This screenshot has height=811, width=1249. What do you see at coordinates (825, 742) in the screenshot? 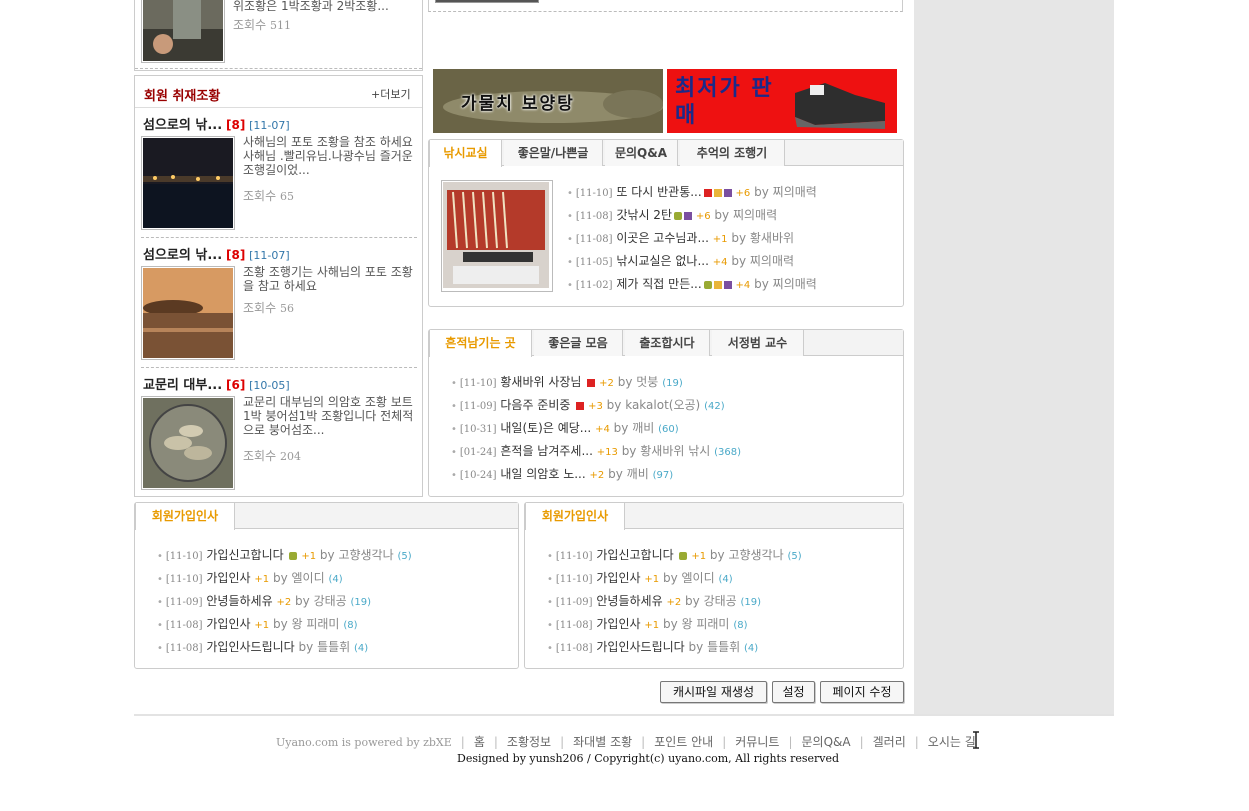
I see `footer-link-qna: 문의Q&A` at bounding box center [825, 742].